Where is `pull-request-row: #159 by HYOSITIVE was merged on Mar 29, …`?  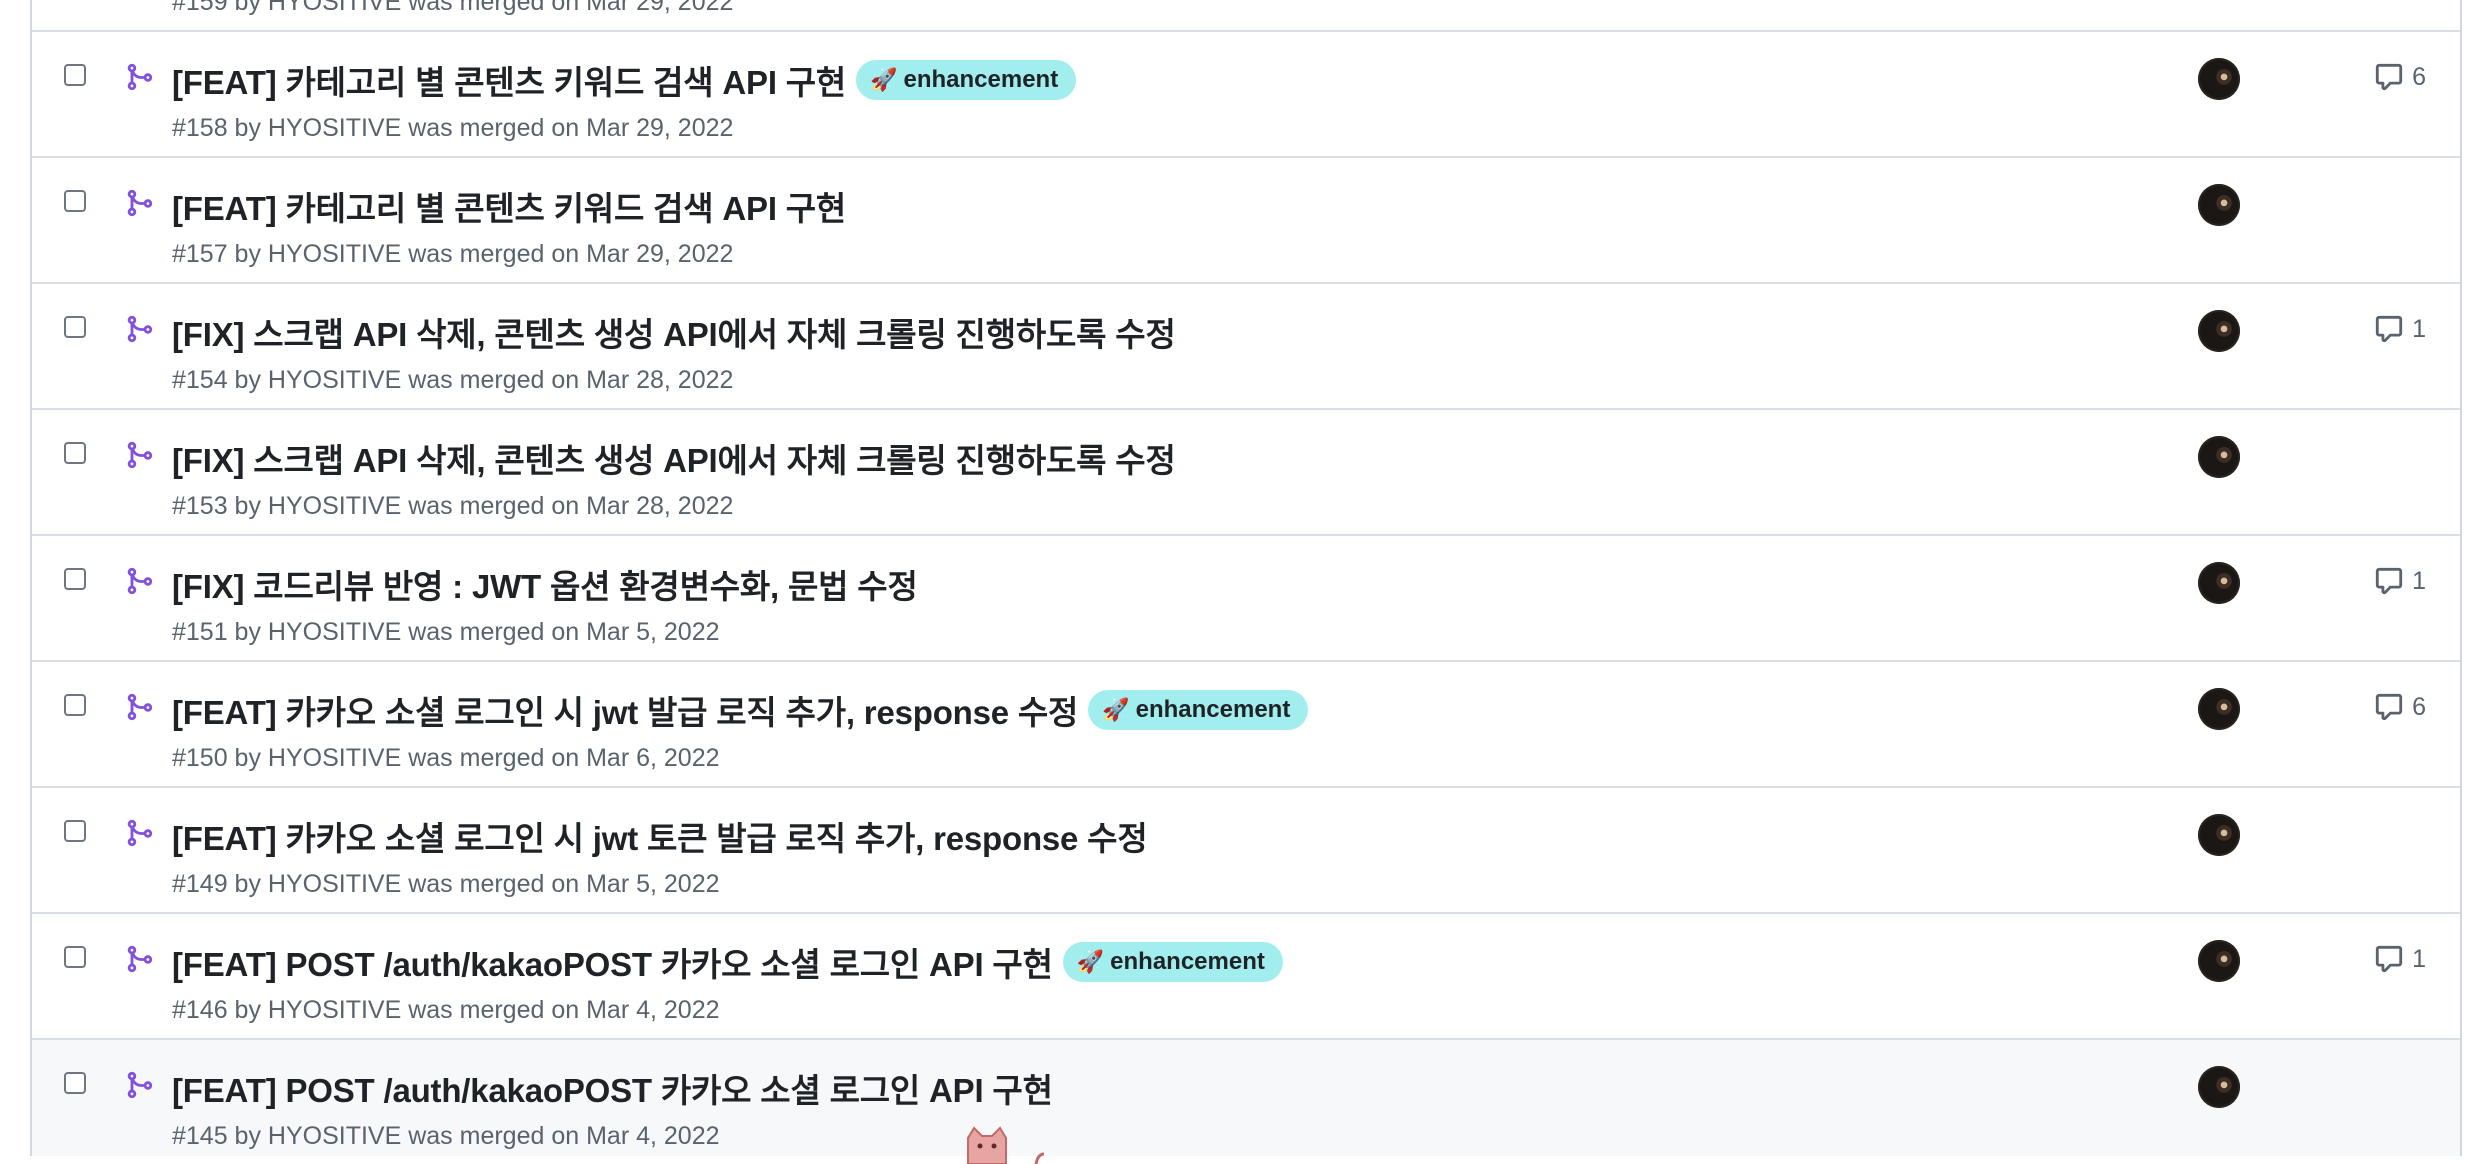 pull-request-row: #159 by HYOSITIVE was merged on Mar 29, … is located at coordinates (1246, 16).